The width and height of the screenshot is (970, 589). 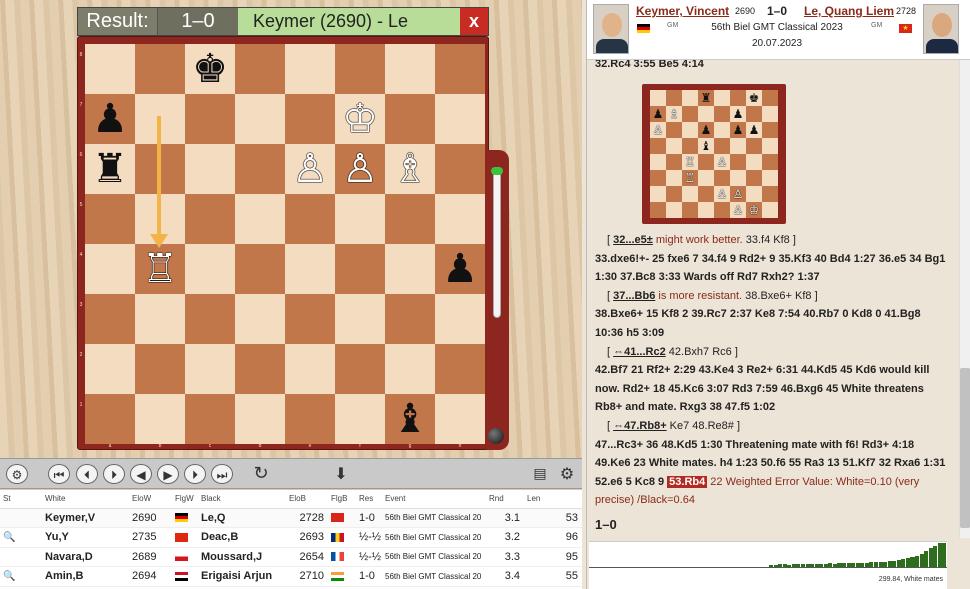 I want to click on square-a3, so click(x=110, y=319).